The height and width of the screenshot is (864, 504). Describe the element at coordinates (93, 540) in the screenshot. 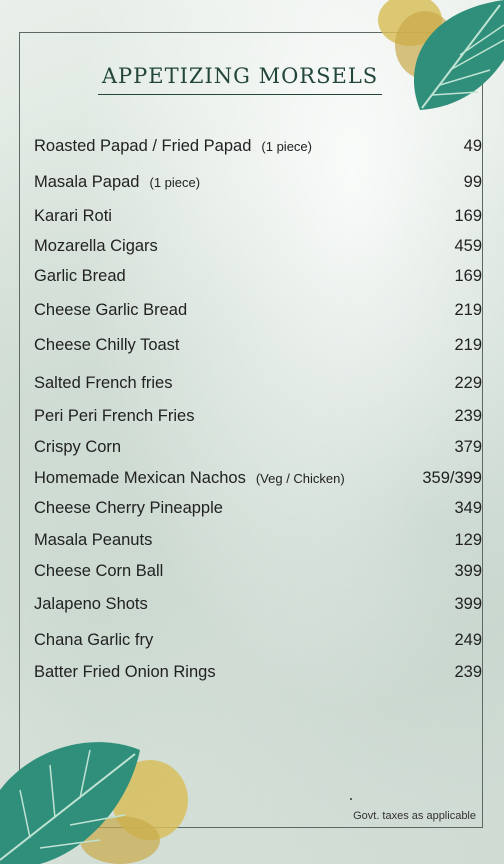

I see `item-name: Masala Peanuts` at that location.